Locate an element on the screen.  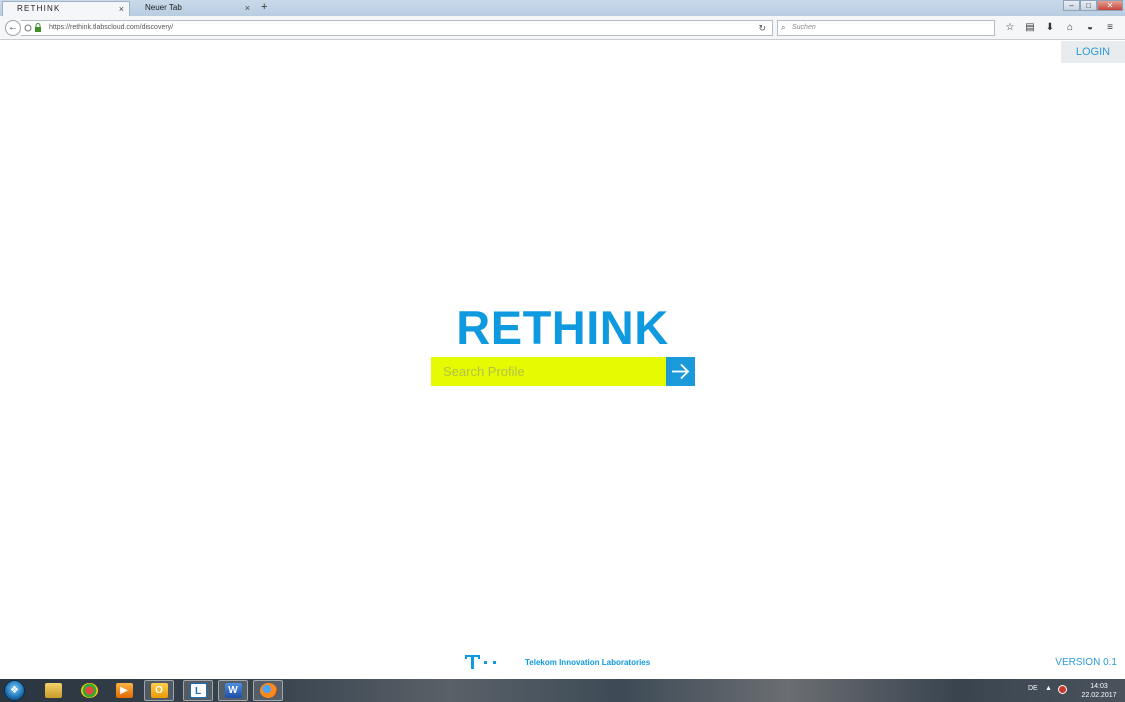
telekom-logo-icon is located at coordinates (480, 662).